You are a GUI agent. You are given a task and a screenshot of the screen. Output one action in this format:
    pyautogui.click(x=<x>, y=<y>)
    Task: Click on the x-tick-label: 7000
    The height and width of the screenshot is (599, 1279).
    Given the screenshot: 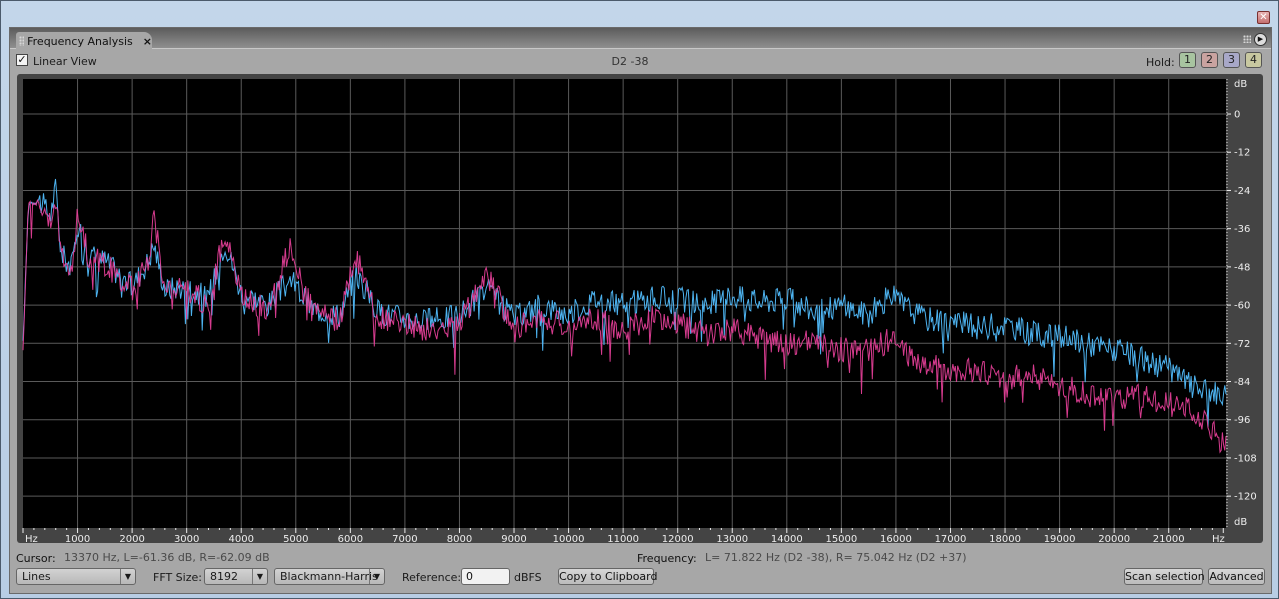 What is the action you would take?
    pyautogui.click(x=404, y=538)
    